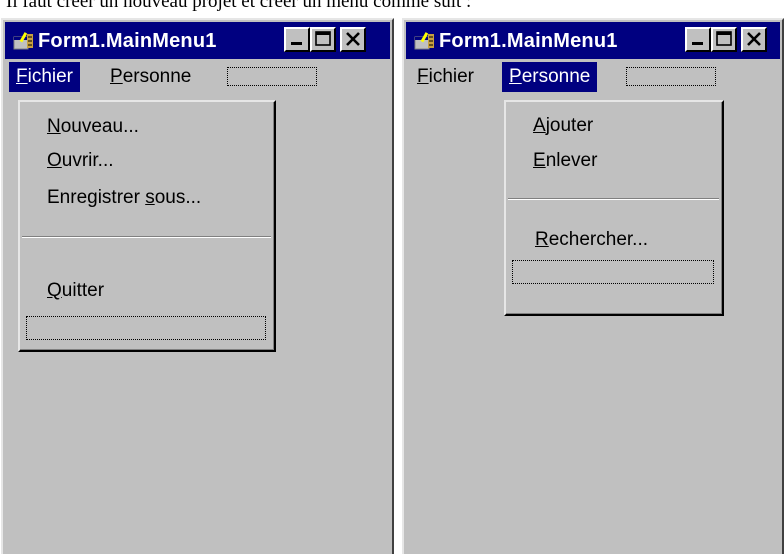 Image resolution: width=784 pixels, height=554 pixels. I want to click on menu-item-ajouter: Ajouter, so click(614, 126).